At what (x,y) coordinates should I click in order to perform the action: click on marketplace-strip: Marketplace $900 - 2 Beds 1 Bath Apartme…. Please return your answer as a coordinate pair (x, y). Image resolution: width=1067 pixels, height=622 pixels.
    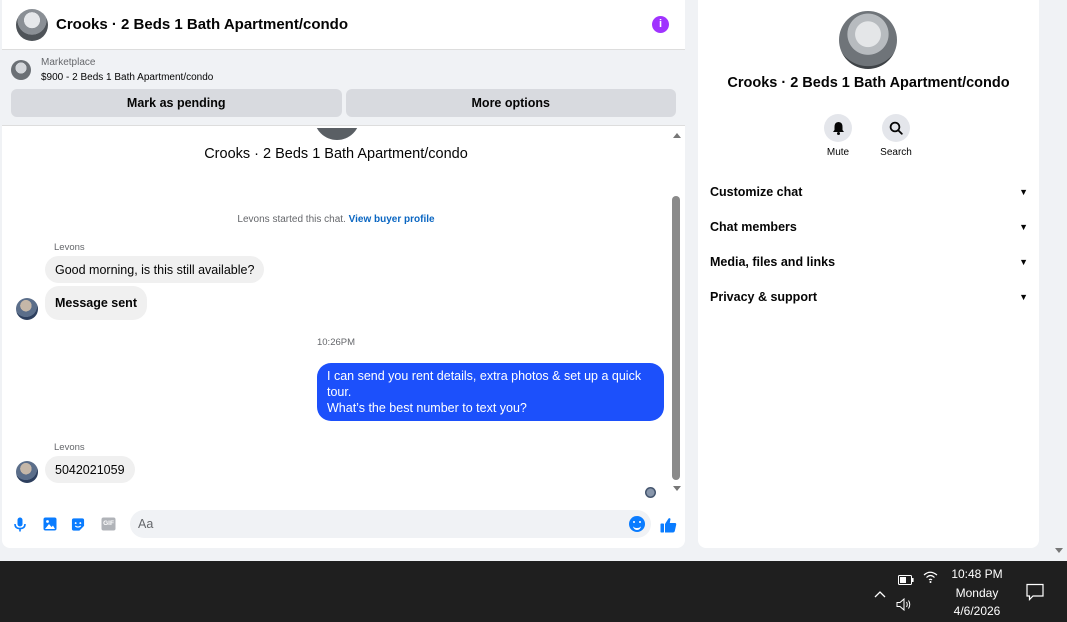
    Looking at the image, I should click on (343, 88).